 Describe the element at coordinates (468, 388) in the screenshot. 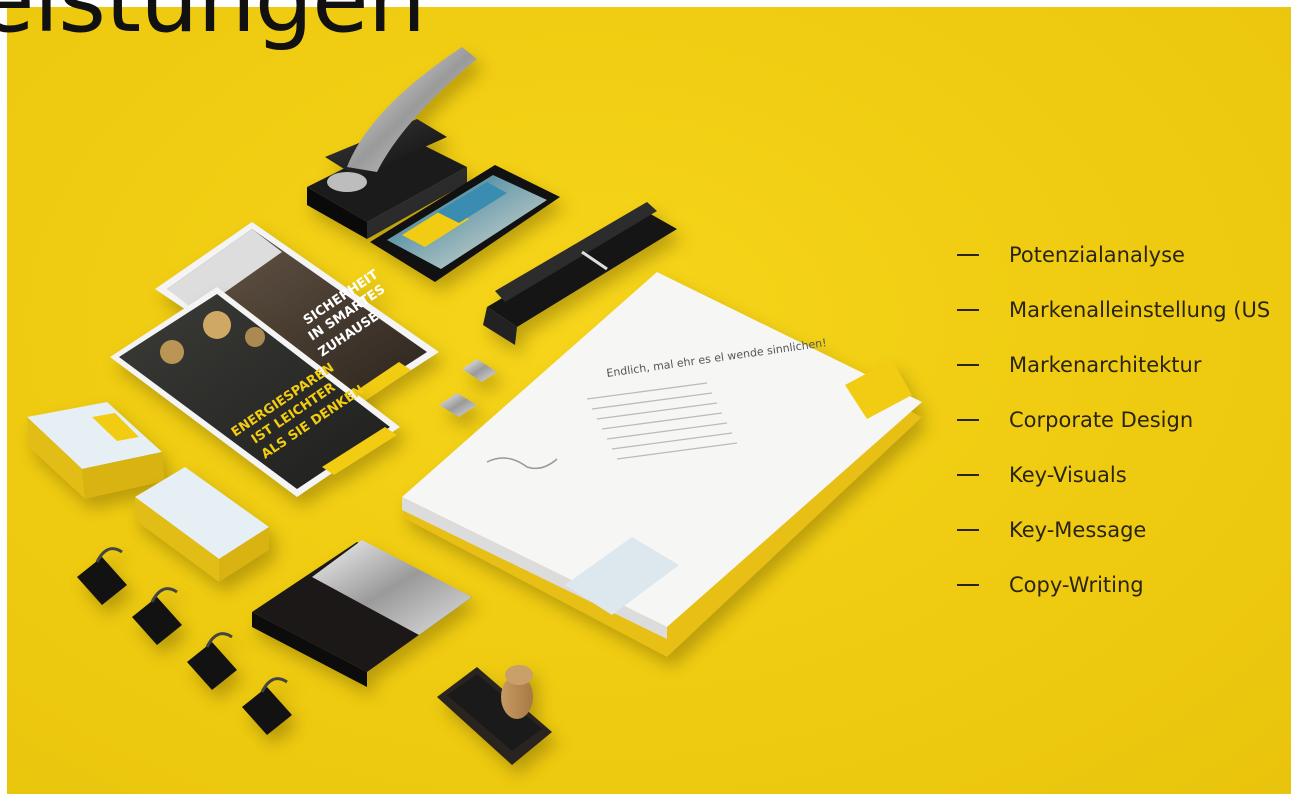

I see `sharpeners` at that location.